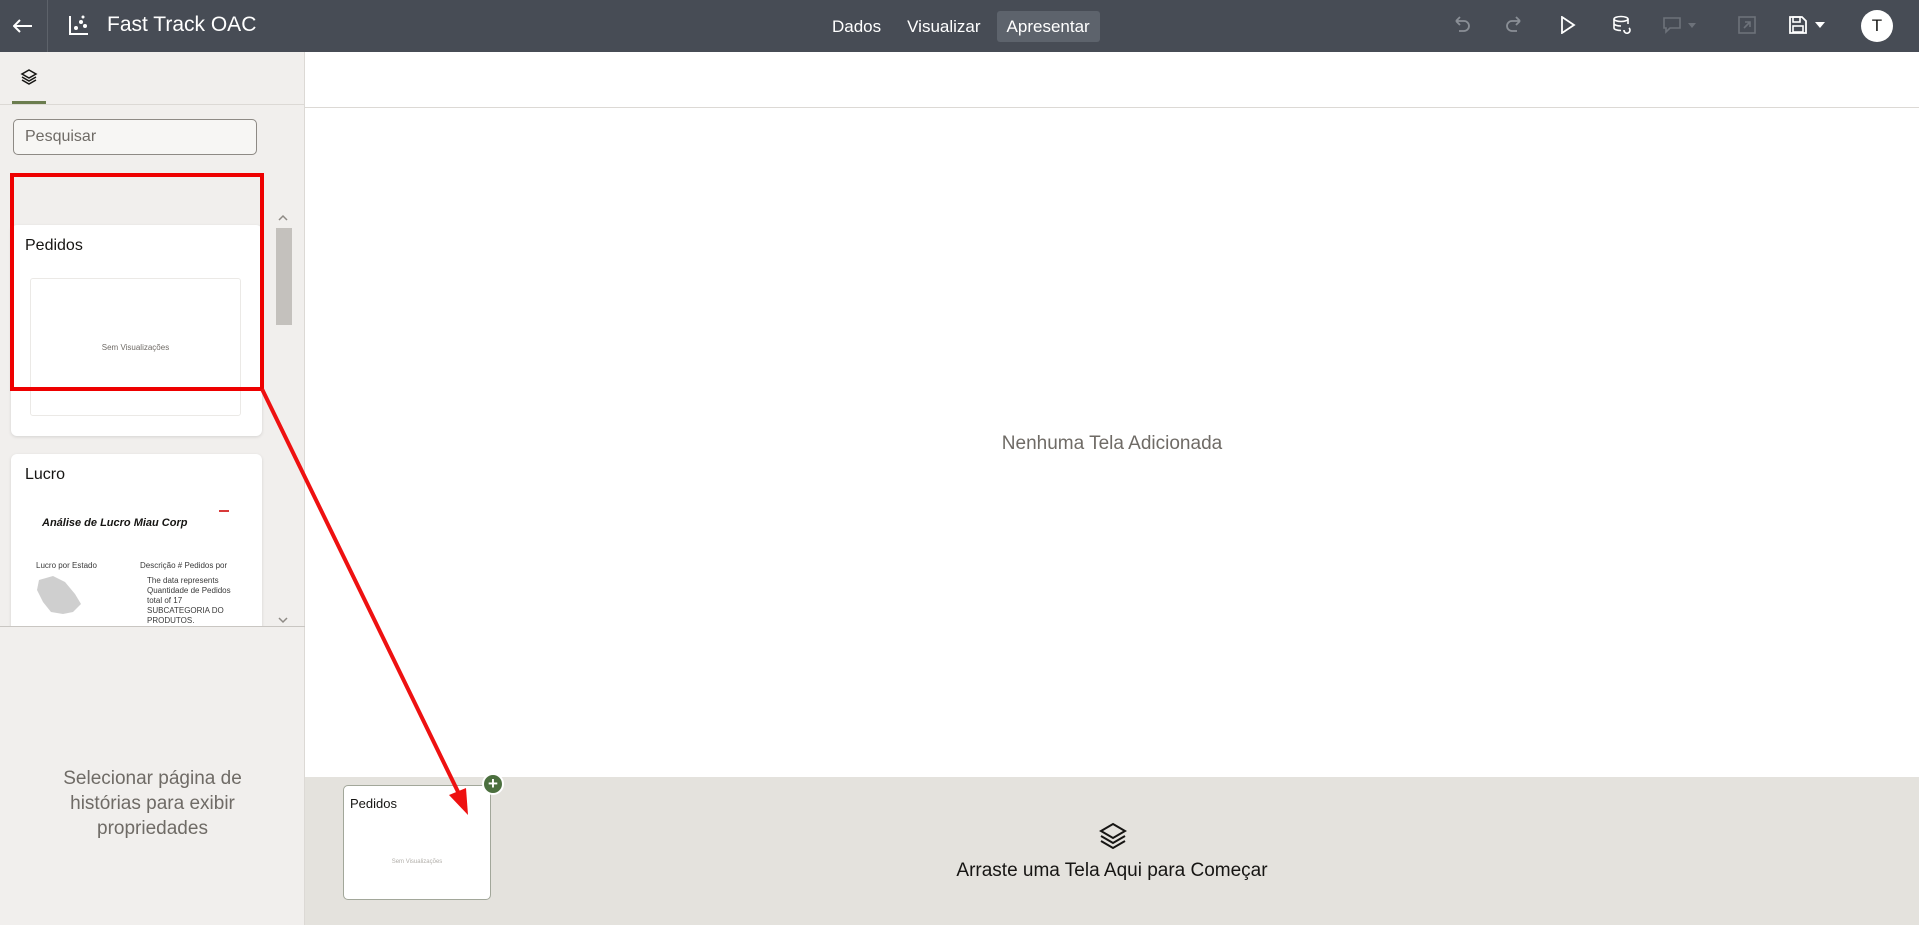 This screenshot has height=925, width=1919. I want to click on thumbnail-left-label: Lucro por Estado, so click(66, 565).